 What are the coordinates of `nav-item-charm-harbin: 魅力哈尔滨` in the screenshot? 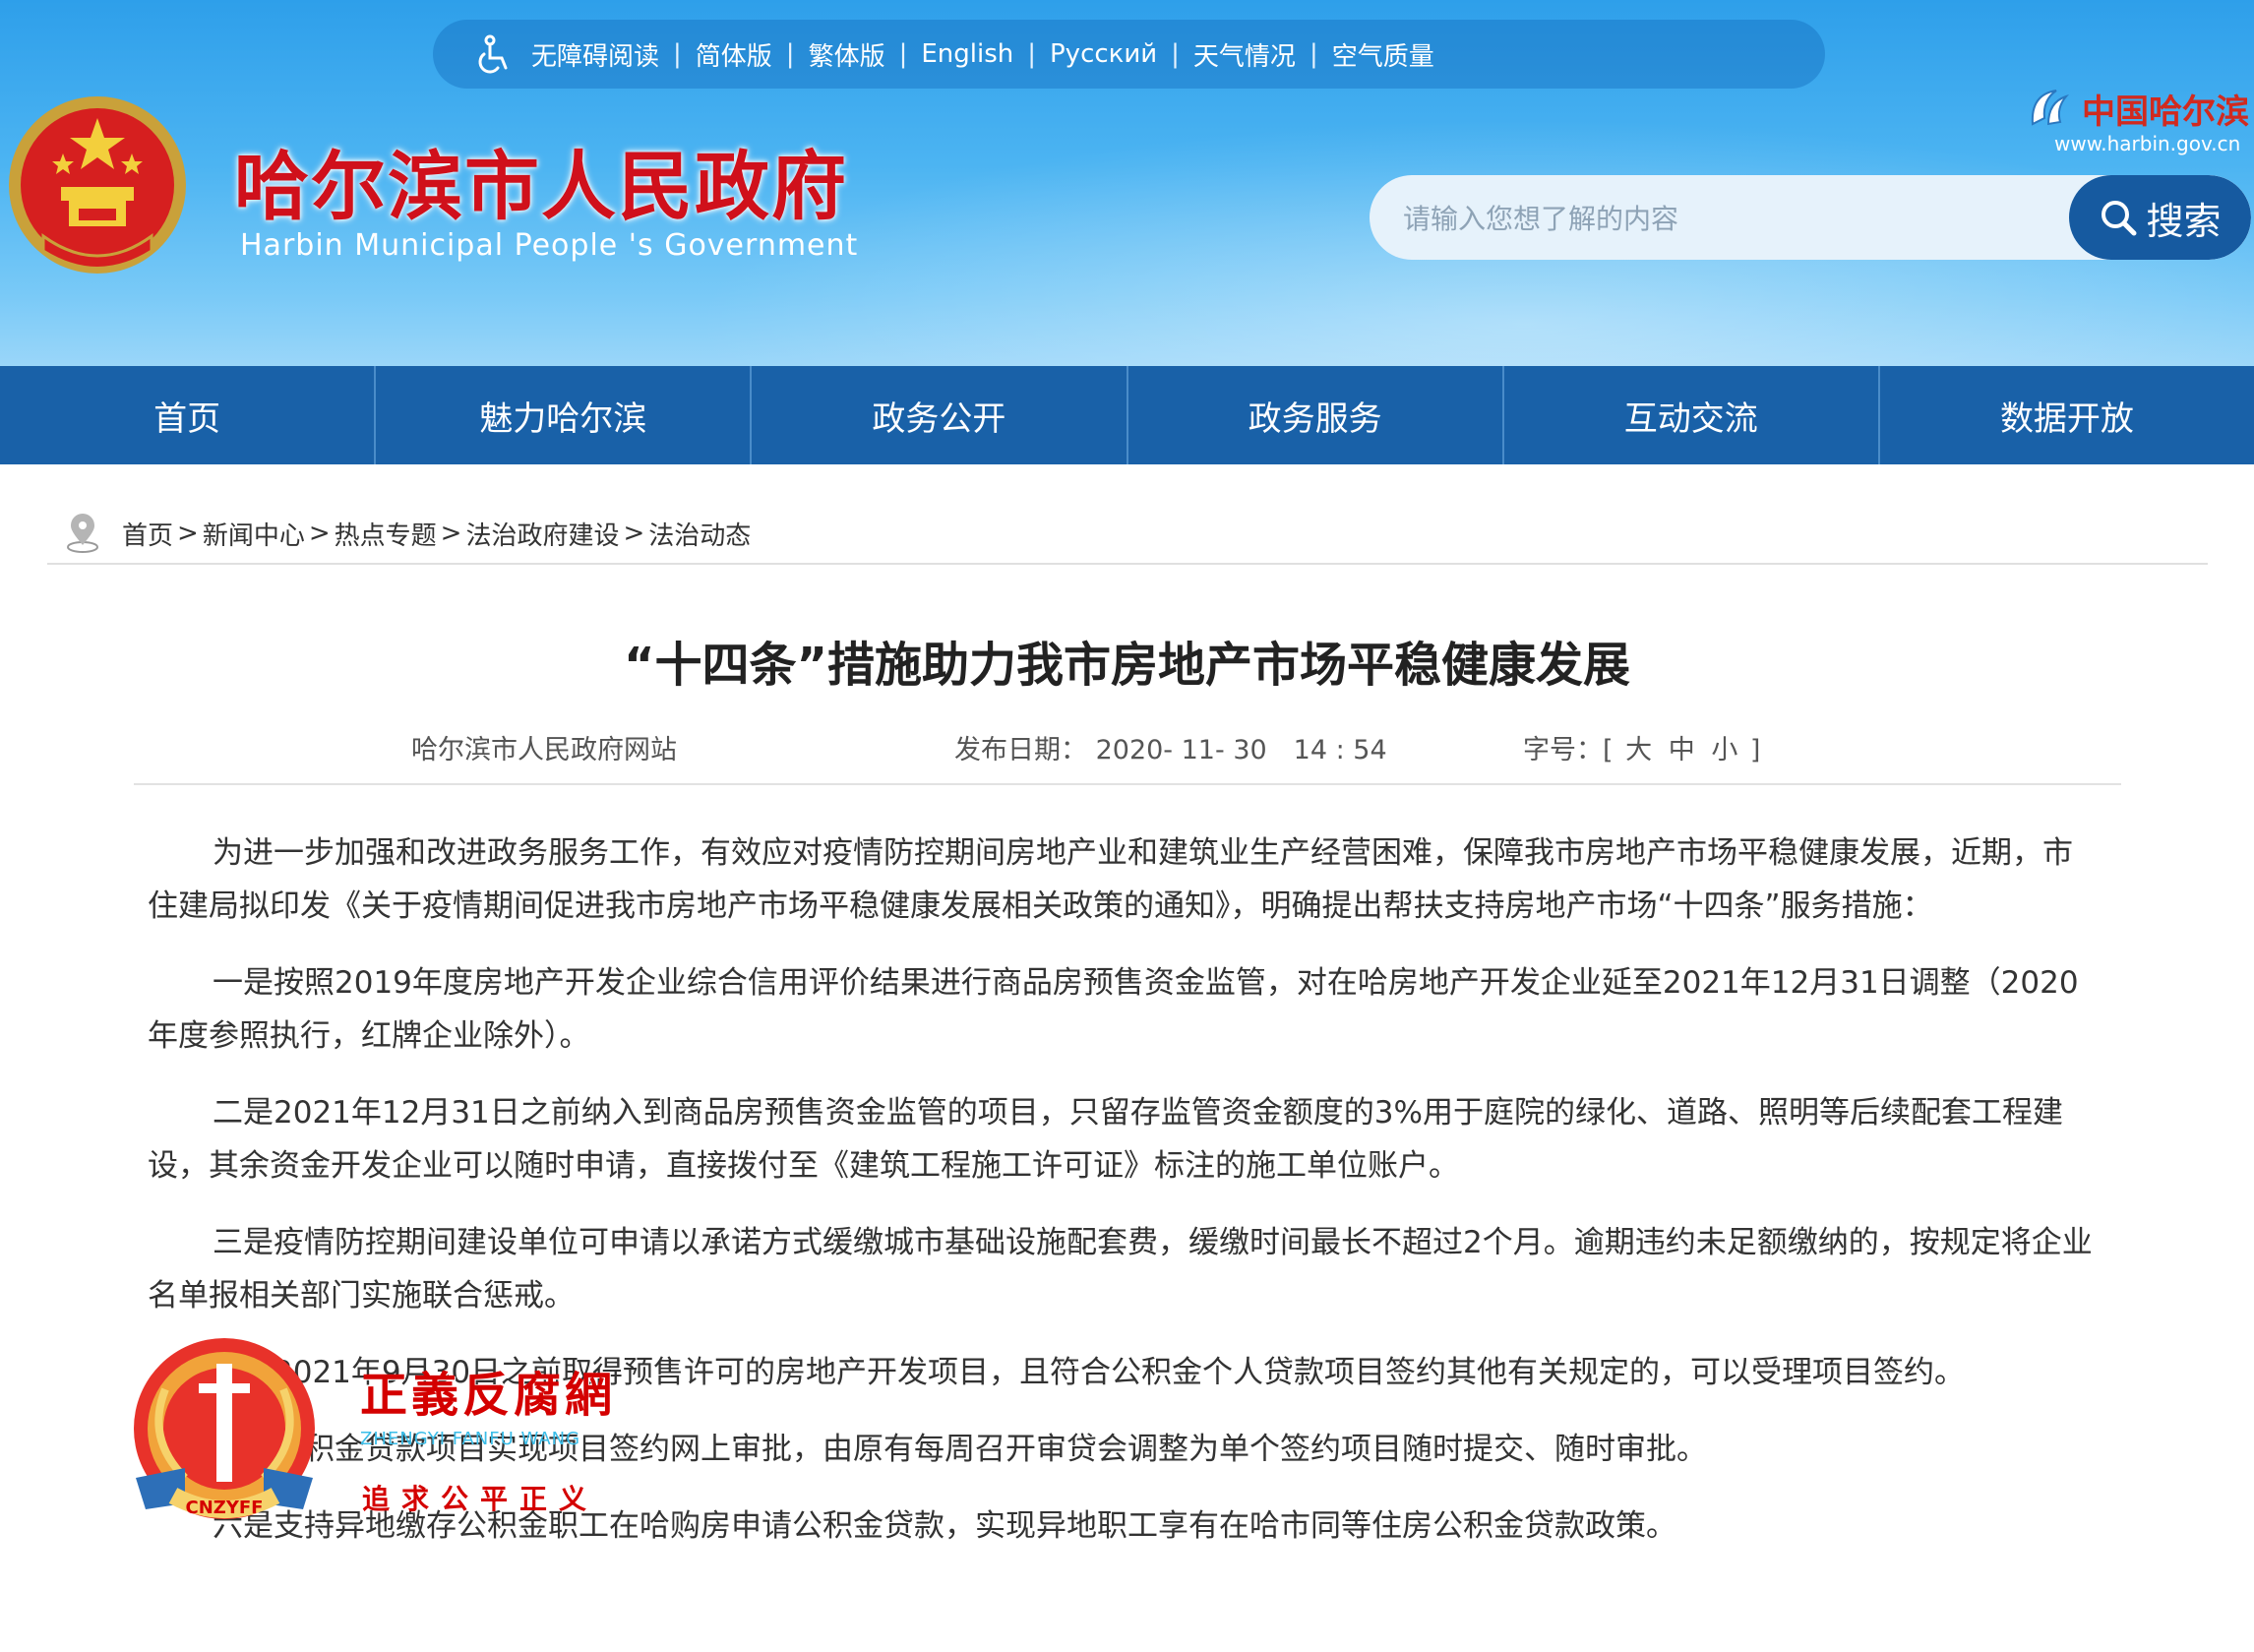 It's located at (564, 415).